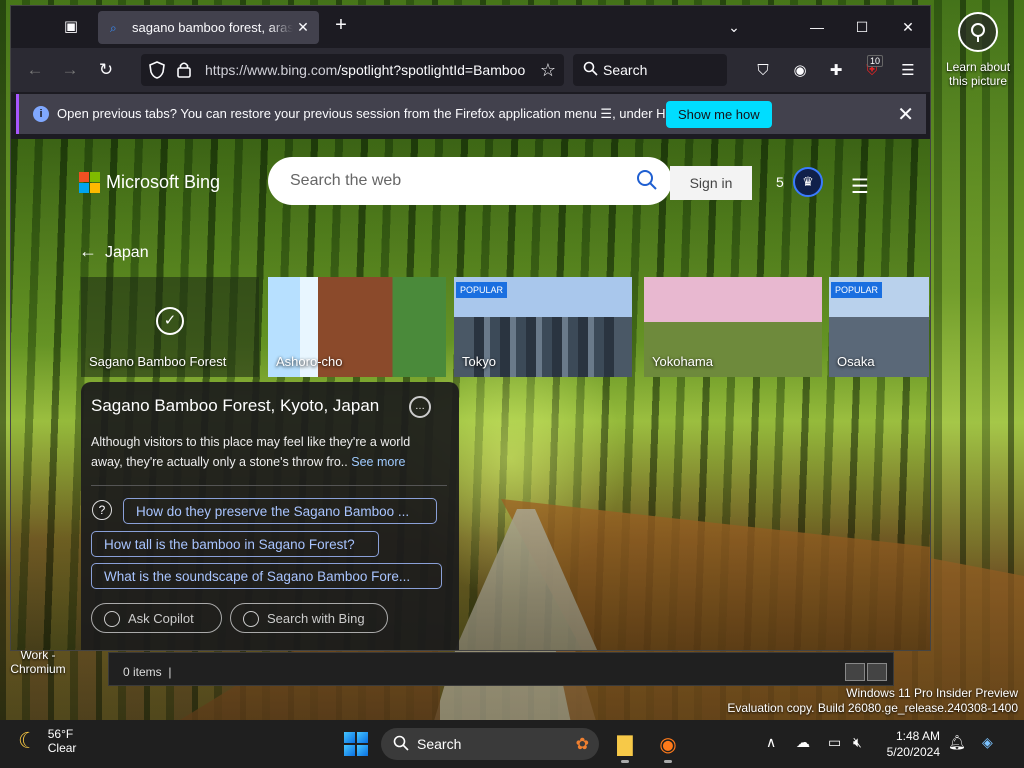 This screenshot has height=768, width=1024. What do you see at coordinates (89, 182) in the screenshot?
I see `microsoft-logo-icon` at bounding box center [89, 182].